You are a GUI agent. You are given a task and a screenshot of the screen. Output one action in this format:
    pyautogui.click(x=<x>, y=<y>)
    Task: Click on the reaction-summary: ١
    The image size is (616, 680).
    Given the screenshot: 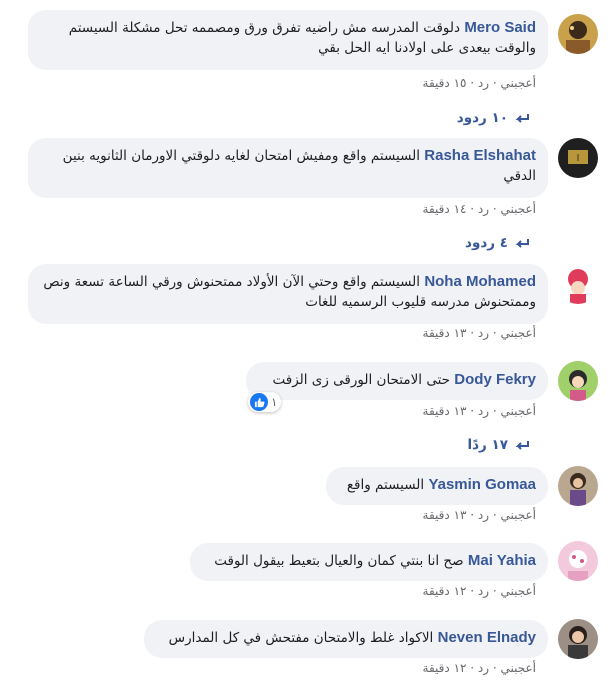 What is the action you would take?
    pyautogui.click(x=265, y=402)
    